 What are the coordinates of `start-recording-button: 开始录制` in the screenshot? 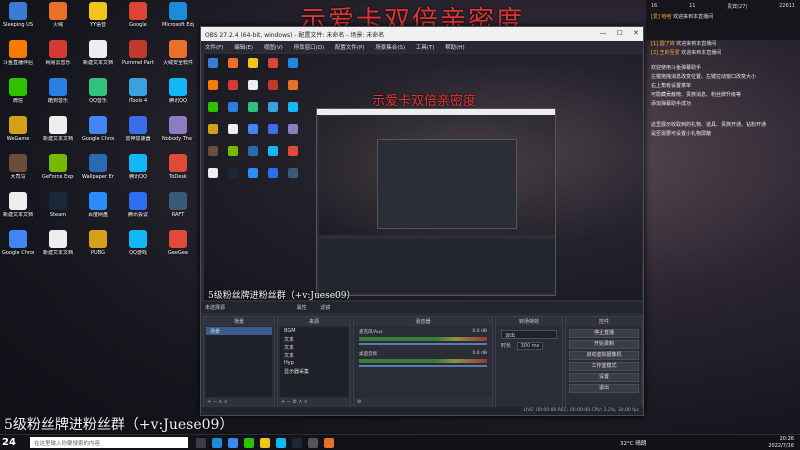 It's located at (604, 344).